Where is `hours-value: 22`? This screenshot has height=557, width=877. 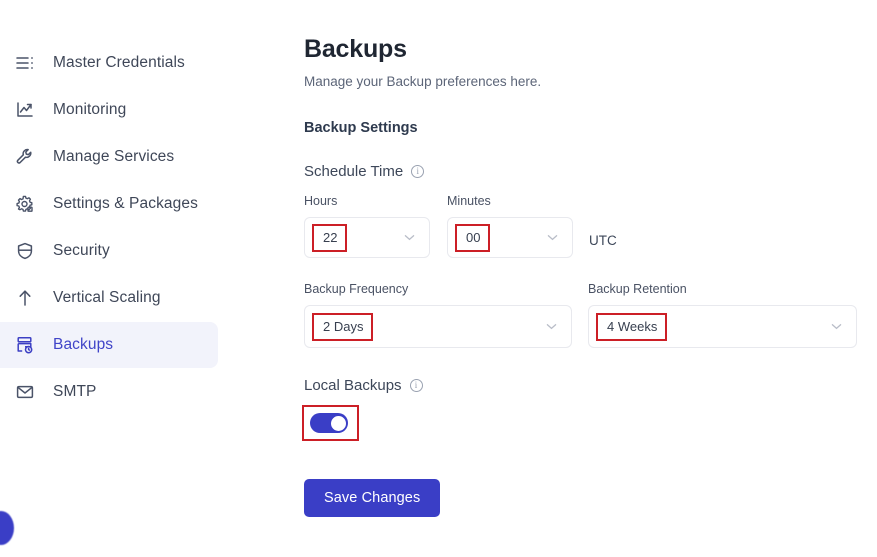
hours-value: 22 is located at coordinates (329, 237).